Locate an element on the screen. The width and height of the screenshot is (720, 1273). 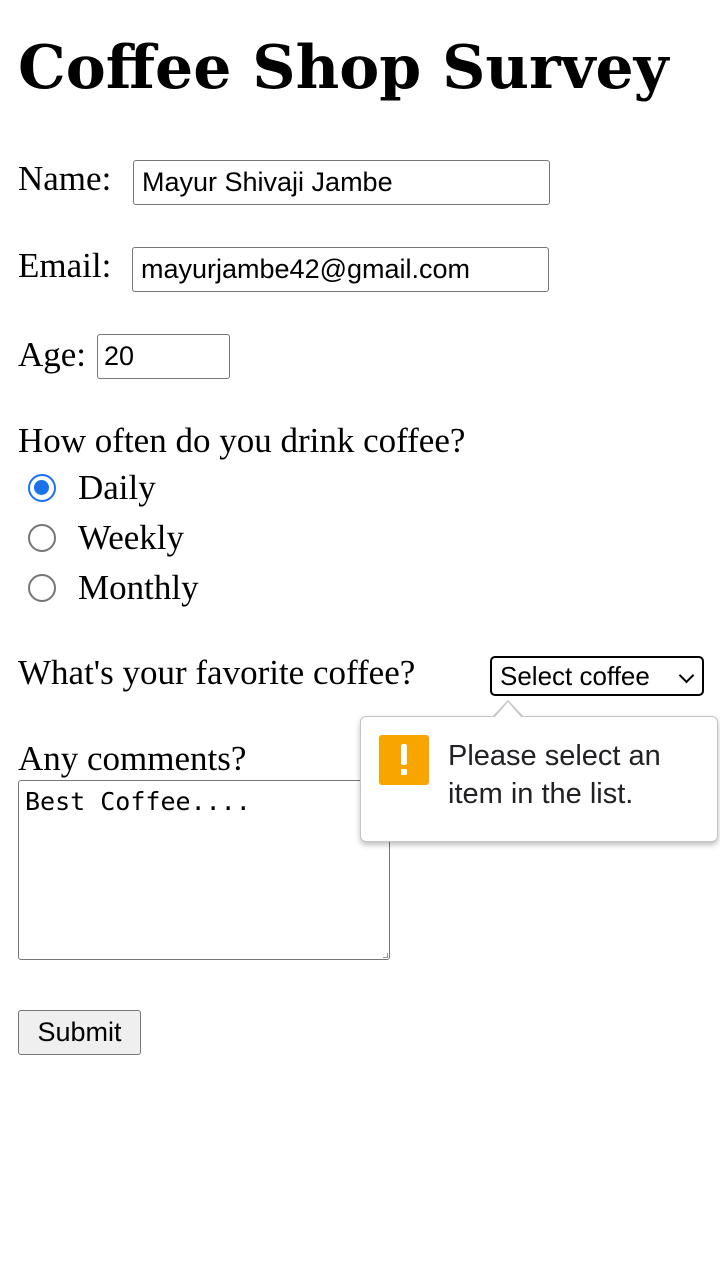
coffee-select: Select coffee is located at coordinates (597, 676).